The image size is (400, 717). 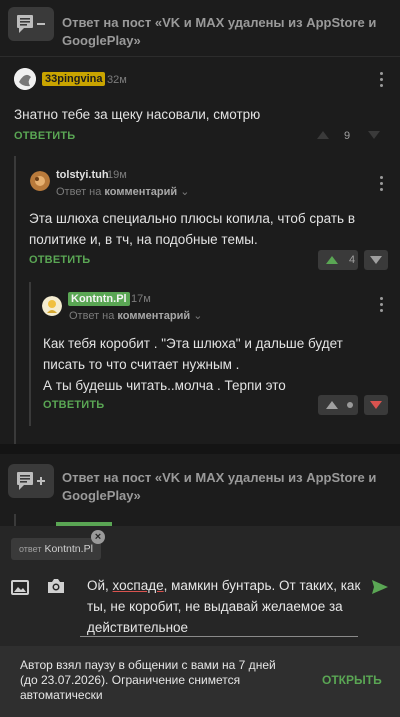 I want to click on vote-control: 4, so click(x=338, y=260).